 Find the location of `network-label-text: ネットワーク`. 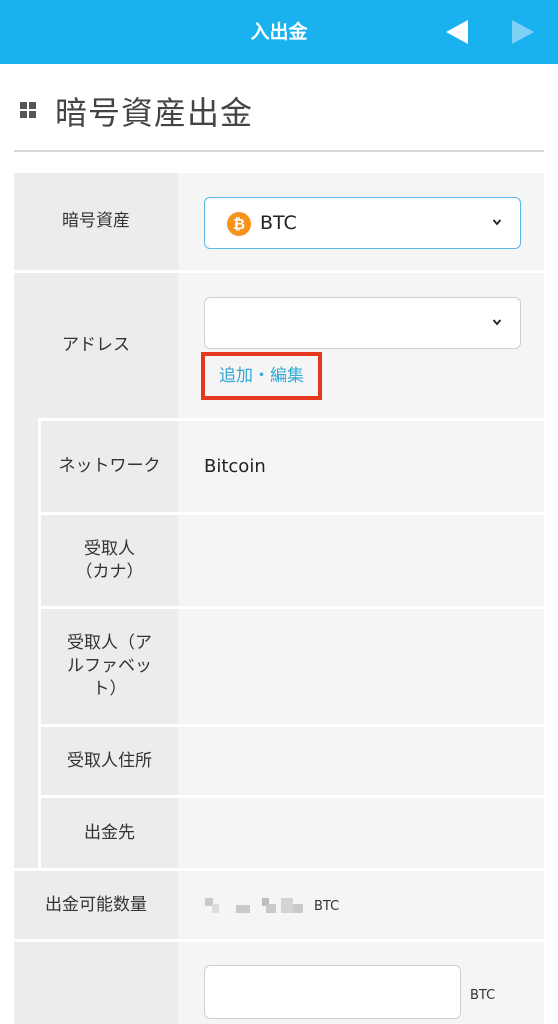

network-label-text: ネットワーク is located at coordinates (109, 466).